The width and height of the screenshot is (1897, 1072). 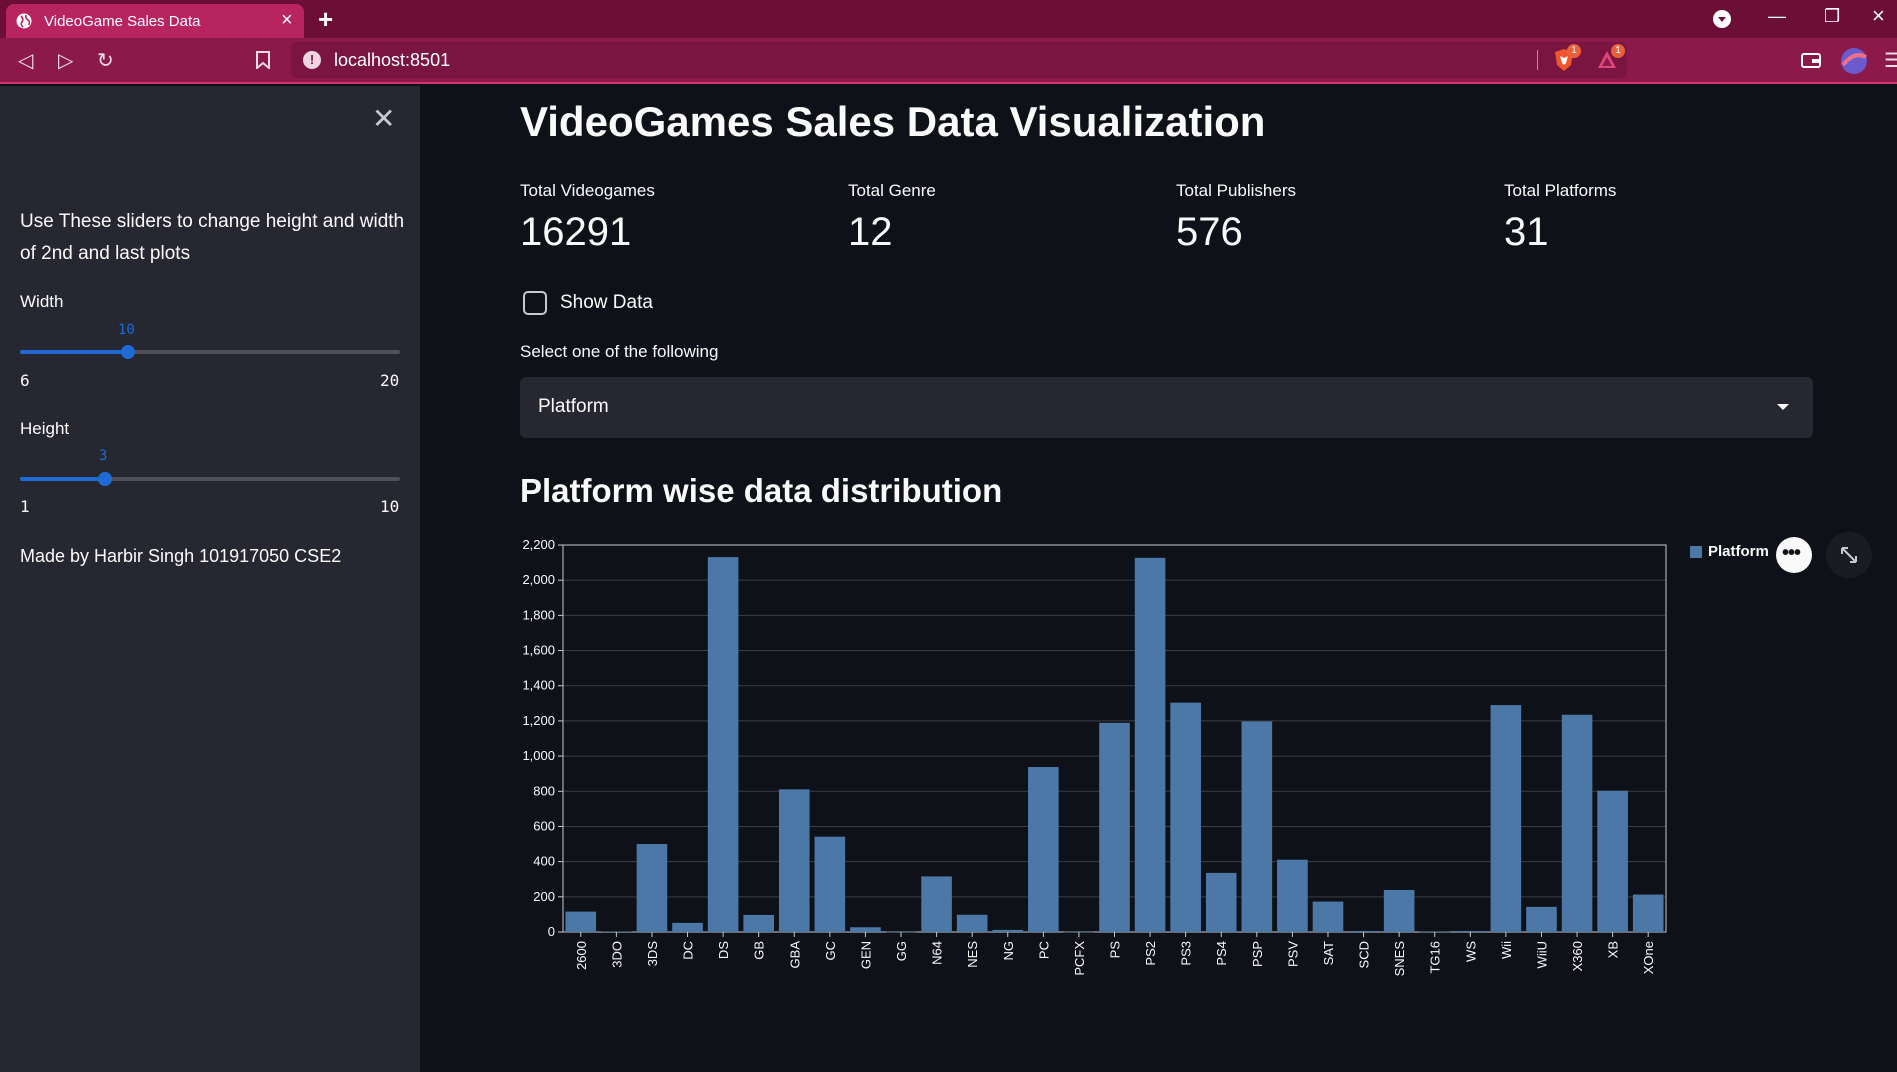 What do you see at coordinates (1506, 950) in the screenshot?
I see `x-tick-label: Wii` at bounding box center [1506, 950].